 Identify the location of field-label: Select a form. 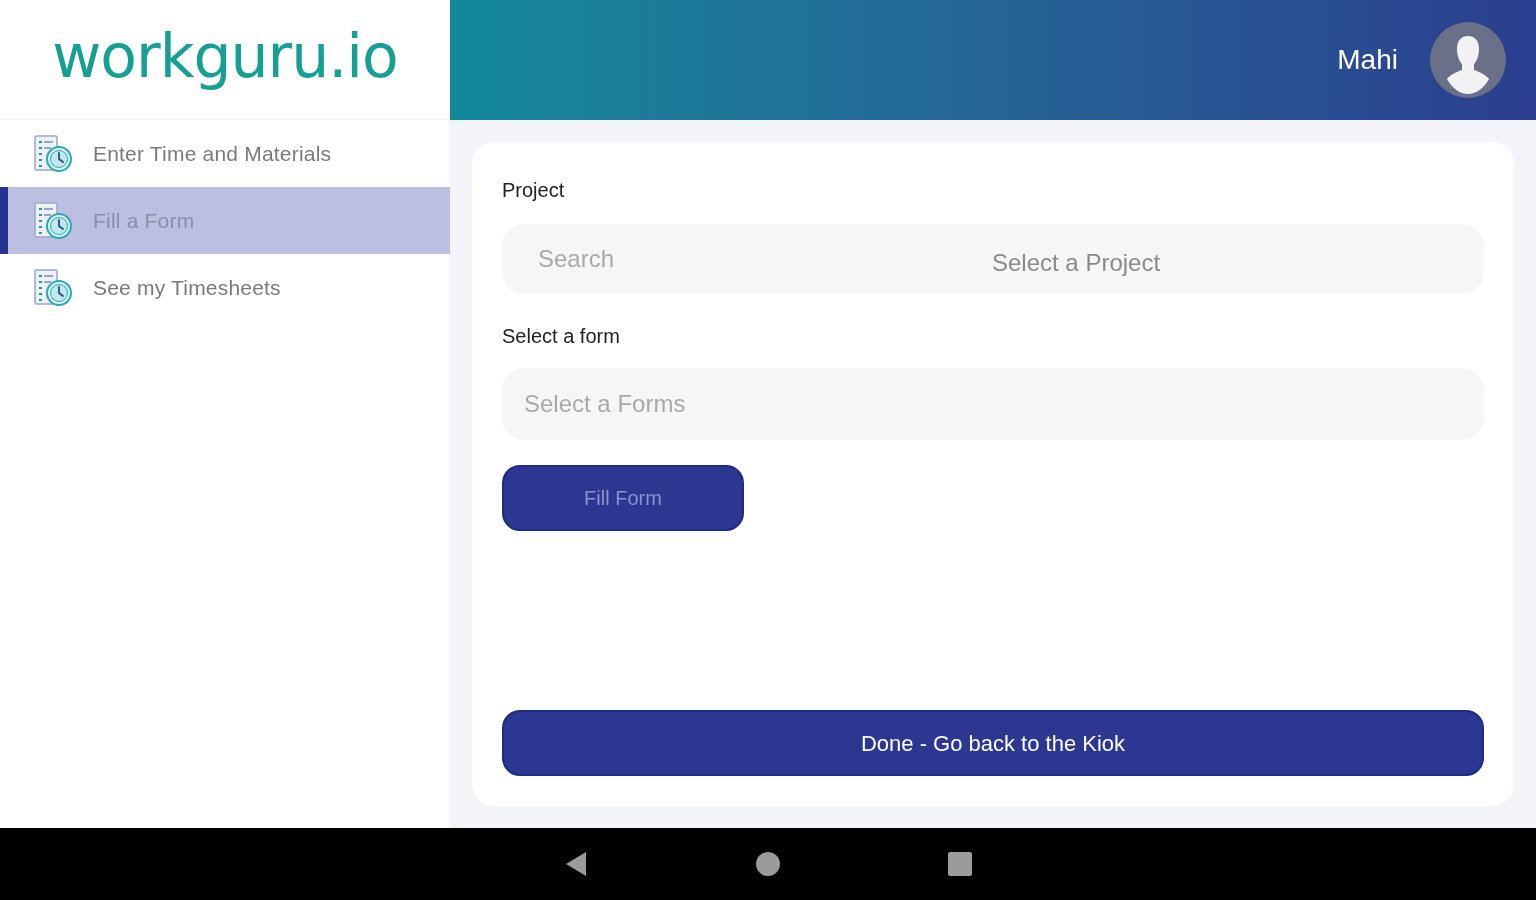
(561, 336).